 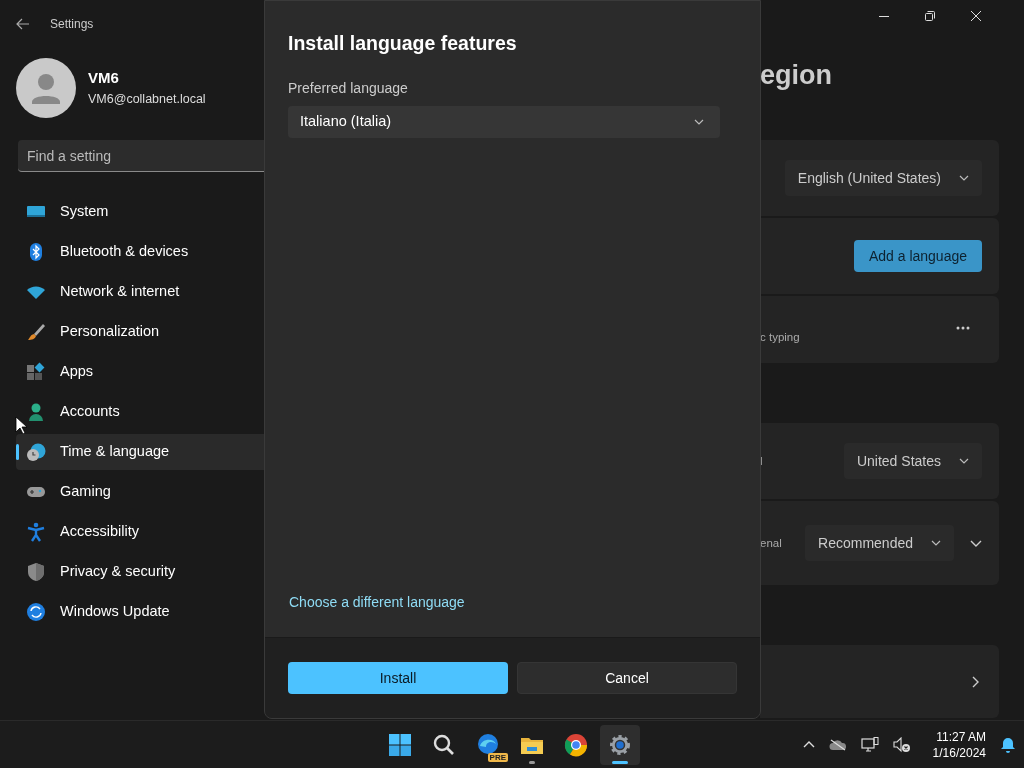 I want to click on nav-item: Time & language, so click(x=140, y=452).